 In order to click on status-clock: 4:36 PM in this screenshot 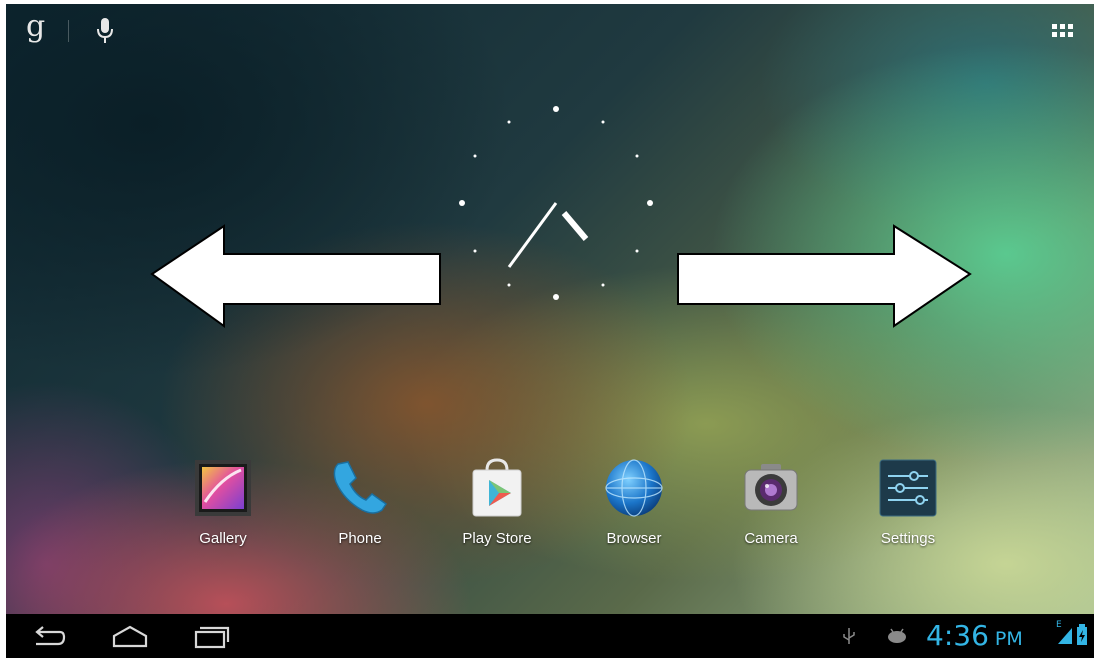, I will do `click(974, 637)`.